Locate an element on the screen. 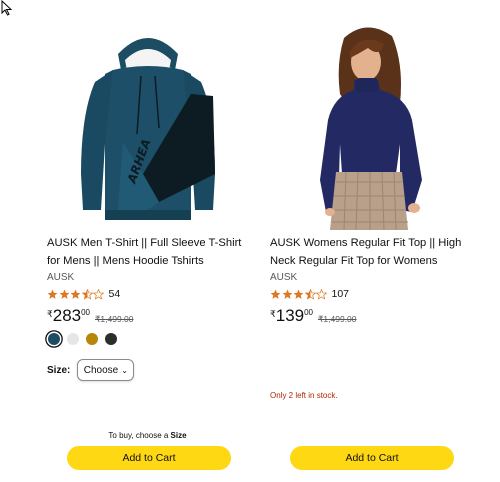 This screenshot has width=500, height=482. swatch-white is located at coordinates (73, 339).